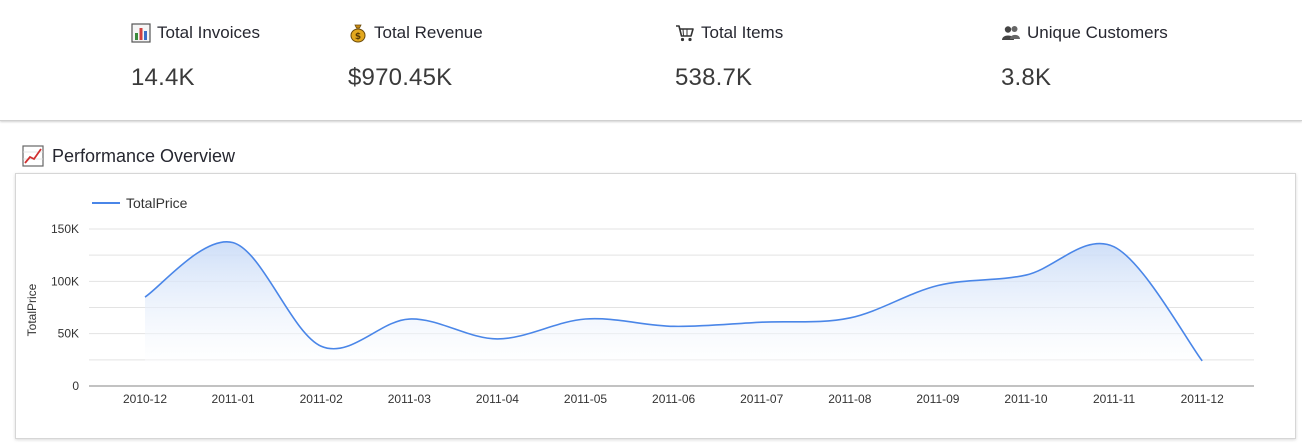 This screenshot has width=1302, height=447. I want to click on section-title: Performance Overview, so click(144, 155).